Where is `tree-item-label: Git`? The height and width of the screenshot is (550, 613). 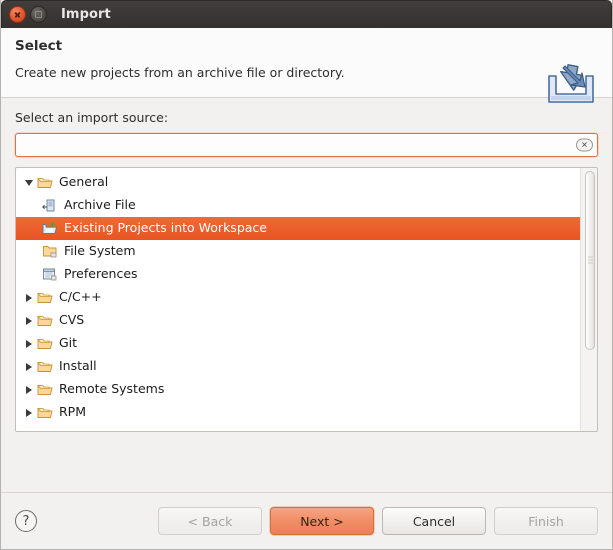 tree-item-label: Git is located at coordinates (68, 343).